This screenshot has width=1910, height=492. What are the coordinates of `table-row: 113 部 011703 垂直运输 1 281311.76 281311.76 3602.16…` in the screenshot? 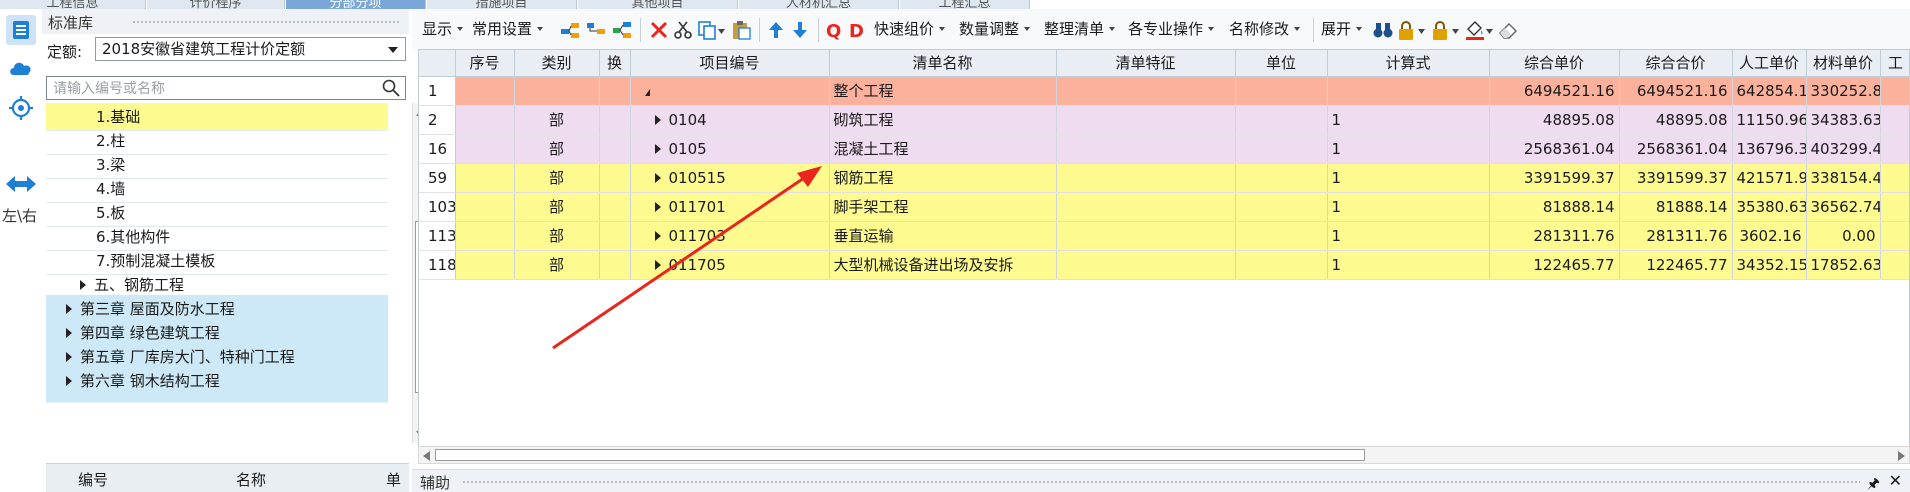 It's located at (1164, 236).